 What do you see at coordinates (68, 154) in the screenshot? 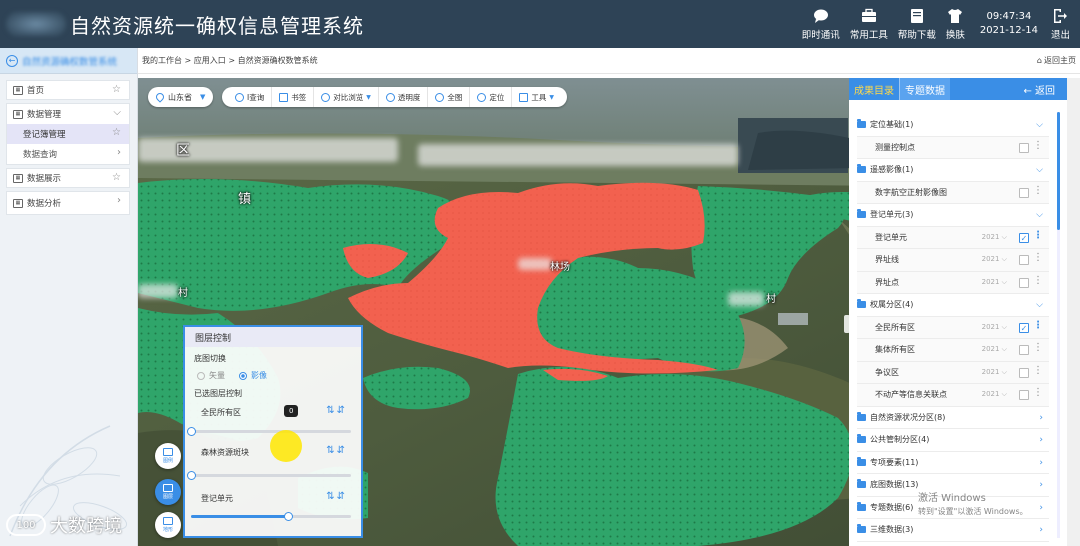
I see `sidebar-item-data-query: 数据查询 ›` at bounding box center [68, 154].